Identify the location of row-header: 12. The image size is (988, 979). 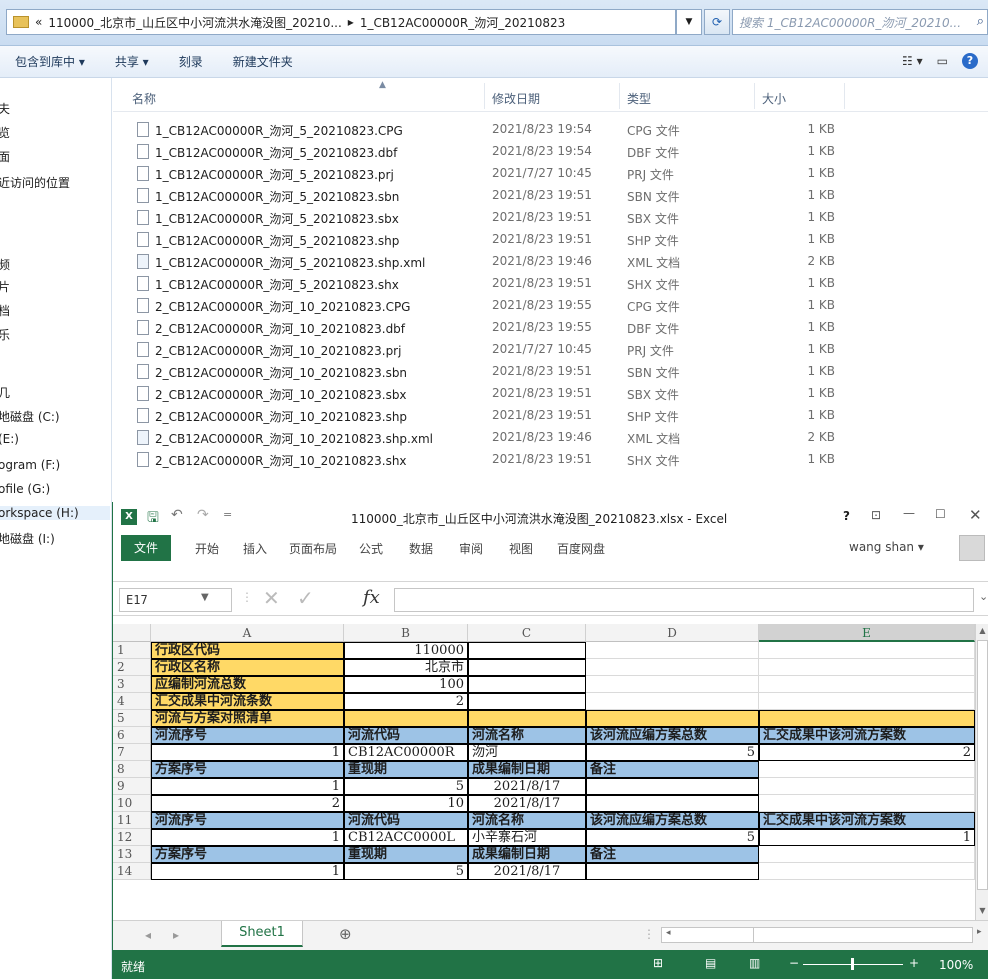
(132, 837).